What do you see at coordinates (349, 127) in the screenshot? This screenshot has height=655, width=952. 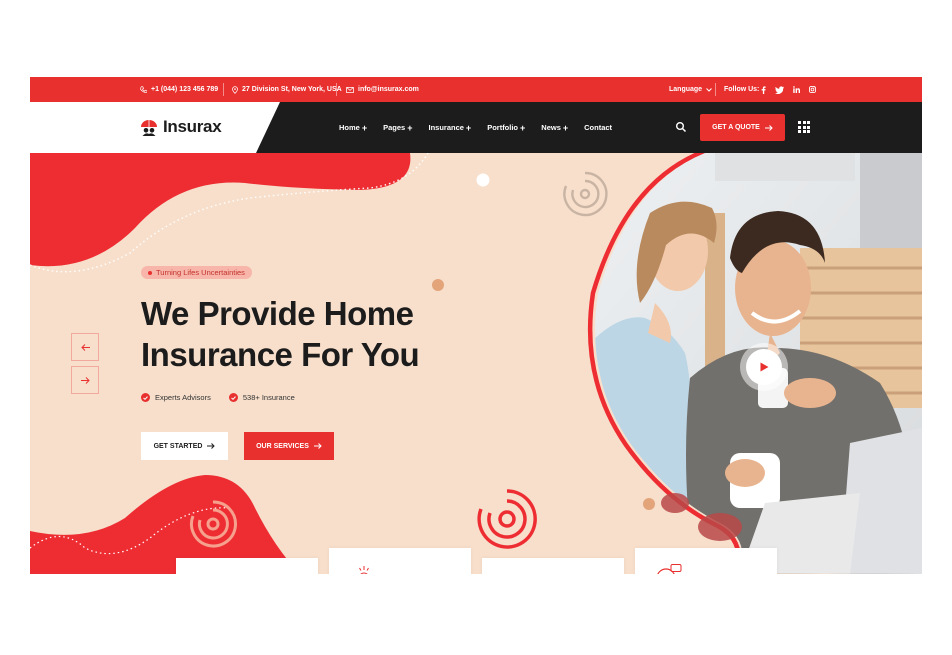 I see `nav-item-label: Home` at bounding box center [349, 127].